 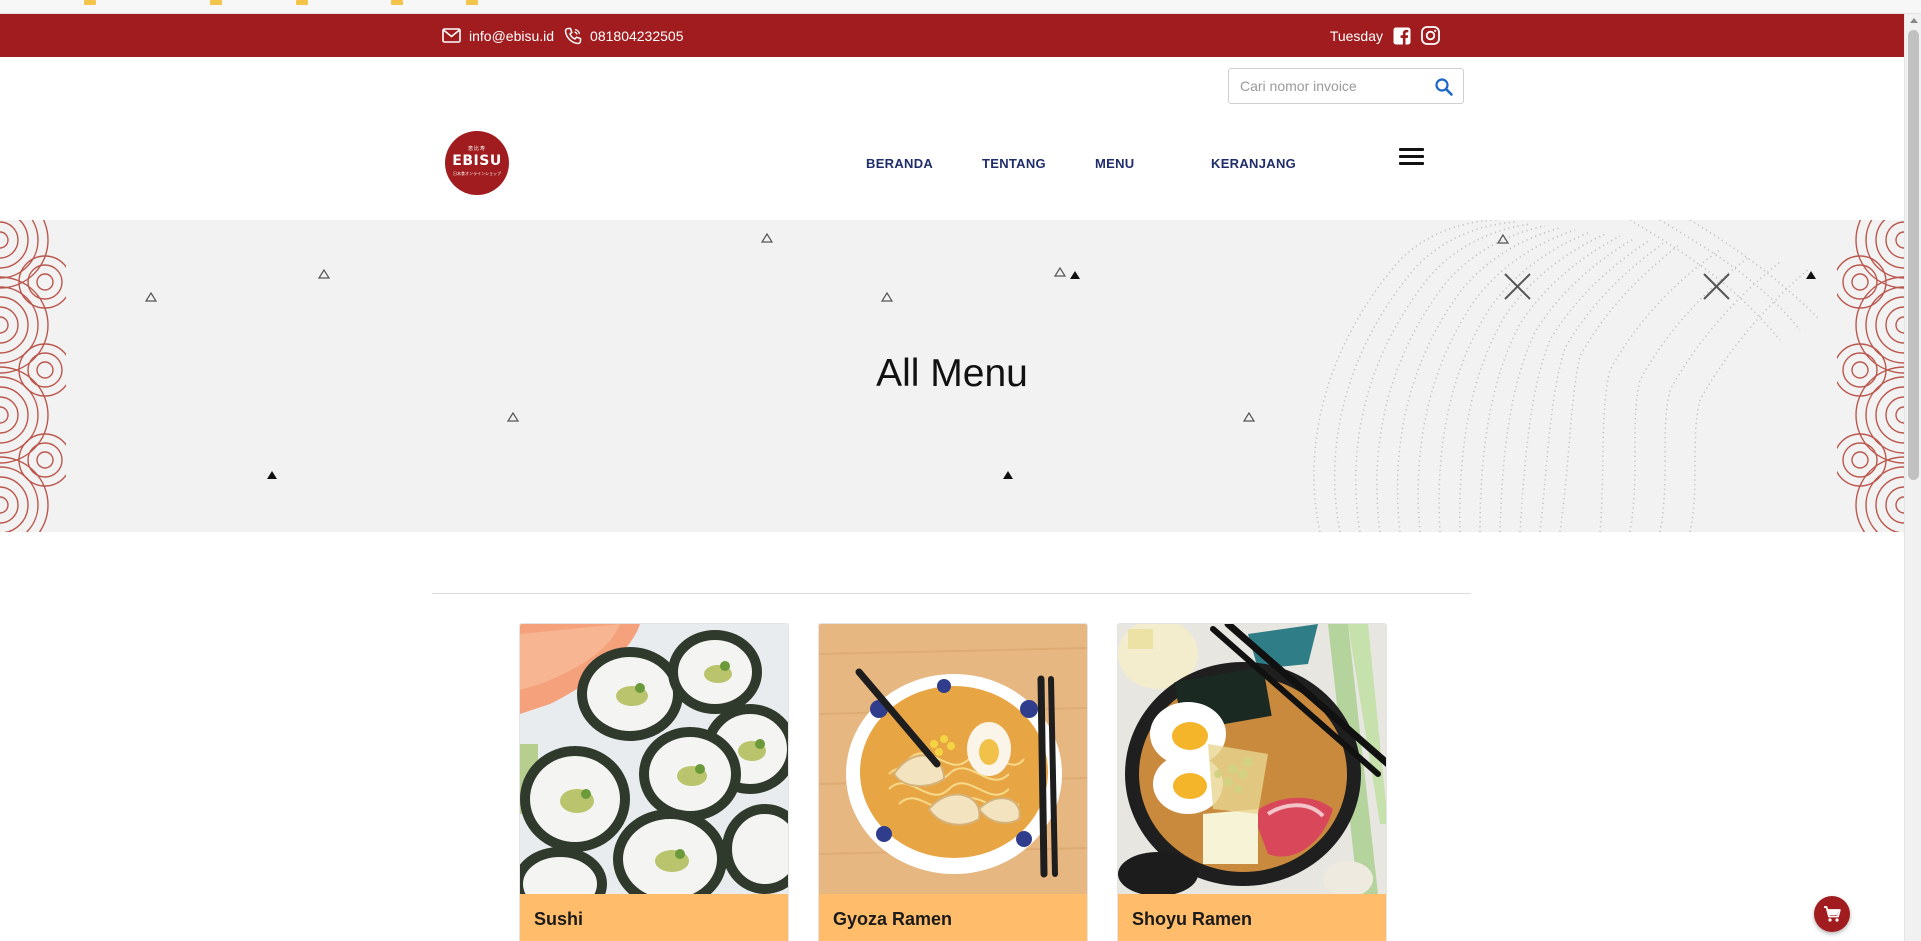 What do you see at coordinates (562, 35) in the screenshot?
I see `contact-info: info@ebisu.id 081804232505` at bounding box center [562, 35].